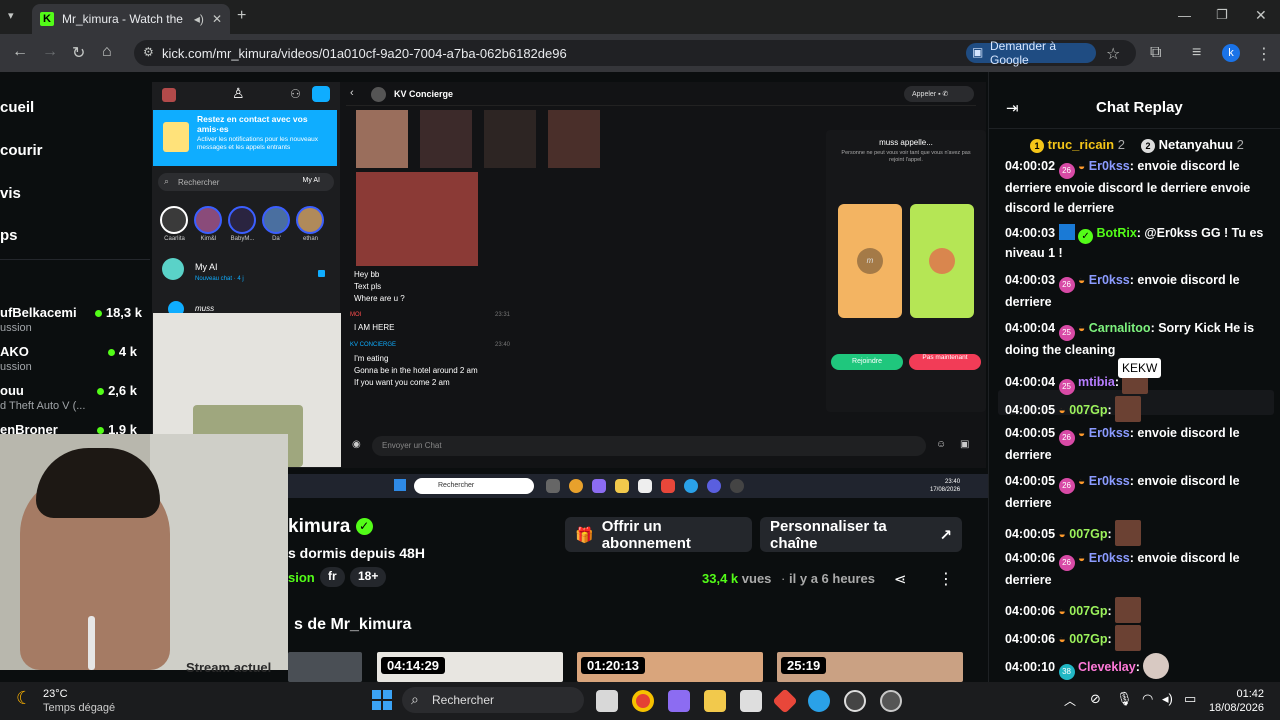 Image resolution: width=1280 pixels, height=720 pixels. Describe the element at coordinates (117, 390) in the screenshot. I see `viewer-count: 2,6 k` at that location.